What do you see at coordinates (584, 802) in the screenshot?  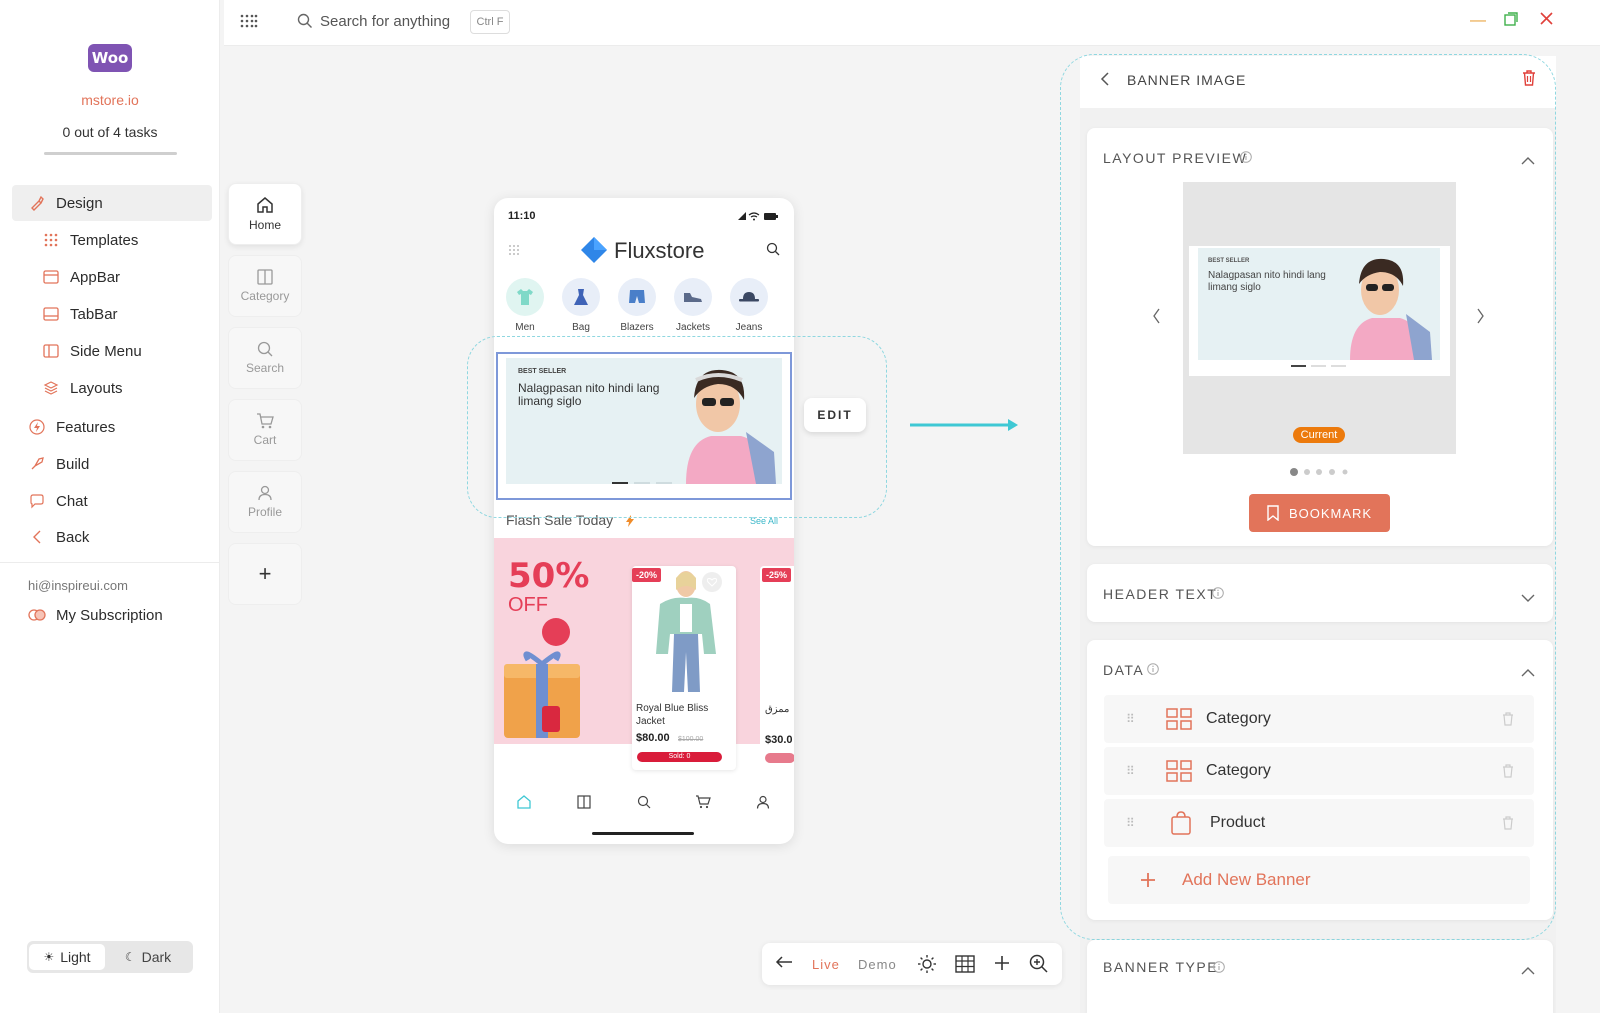 I see `nav-category-icon` at bounding box center [584, 802].